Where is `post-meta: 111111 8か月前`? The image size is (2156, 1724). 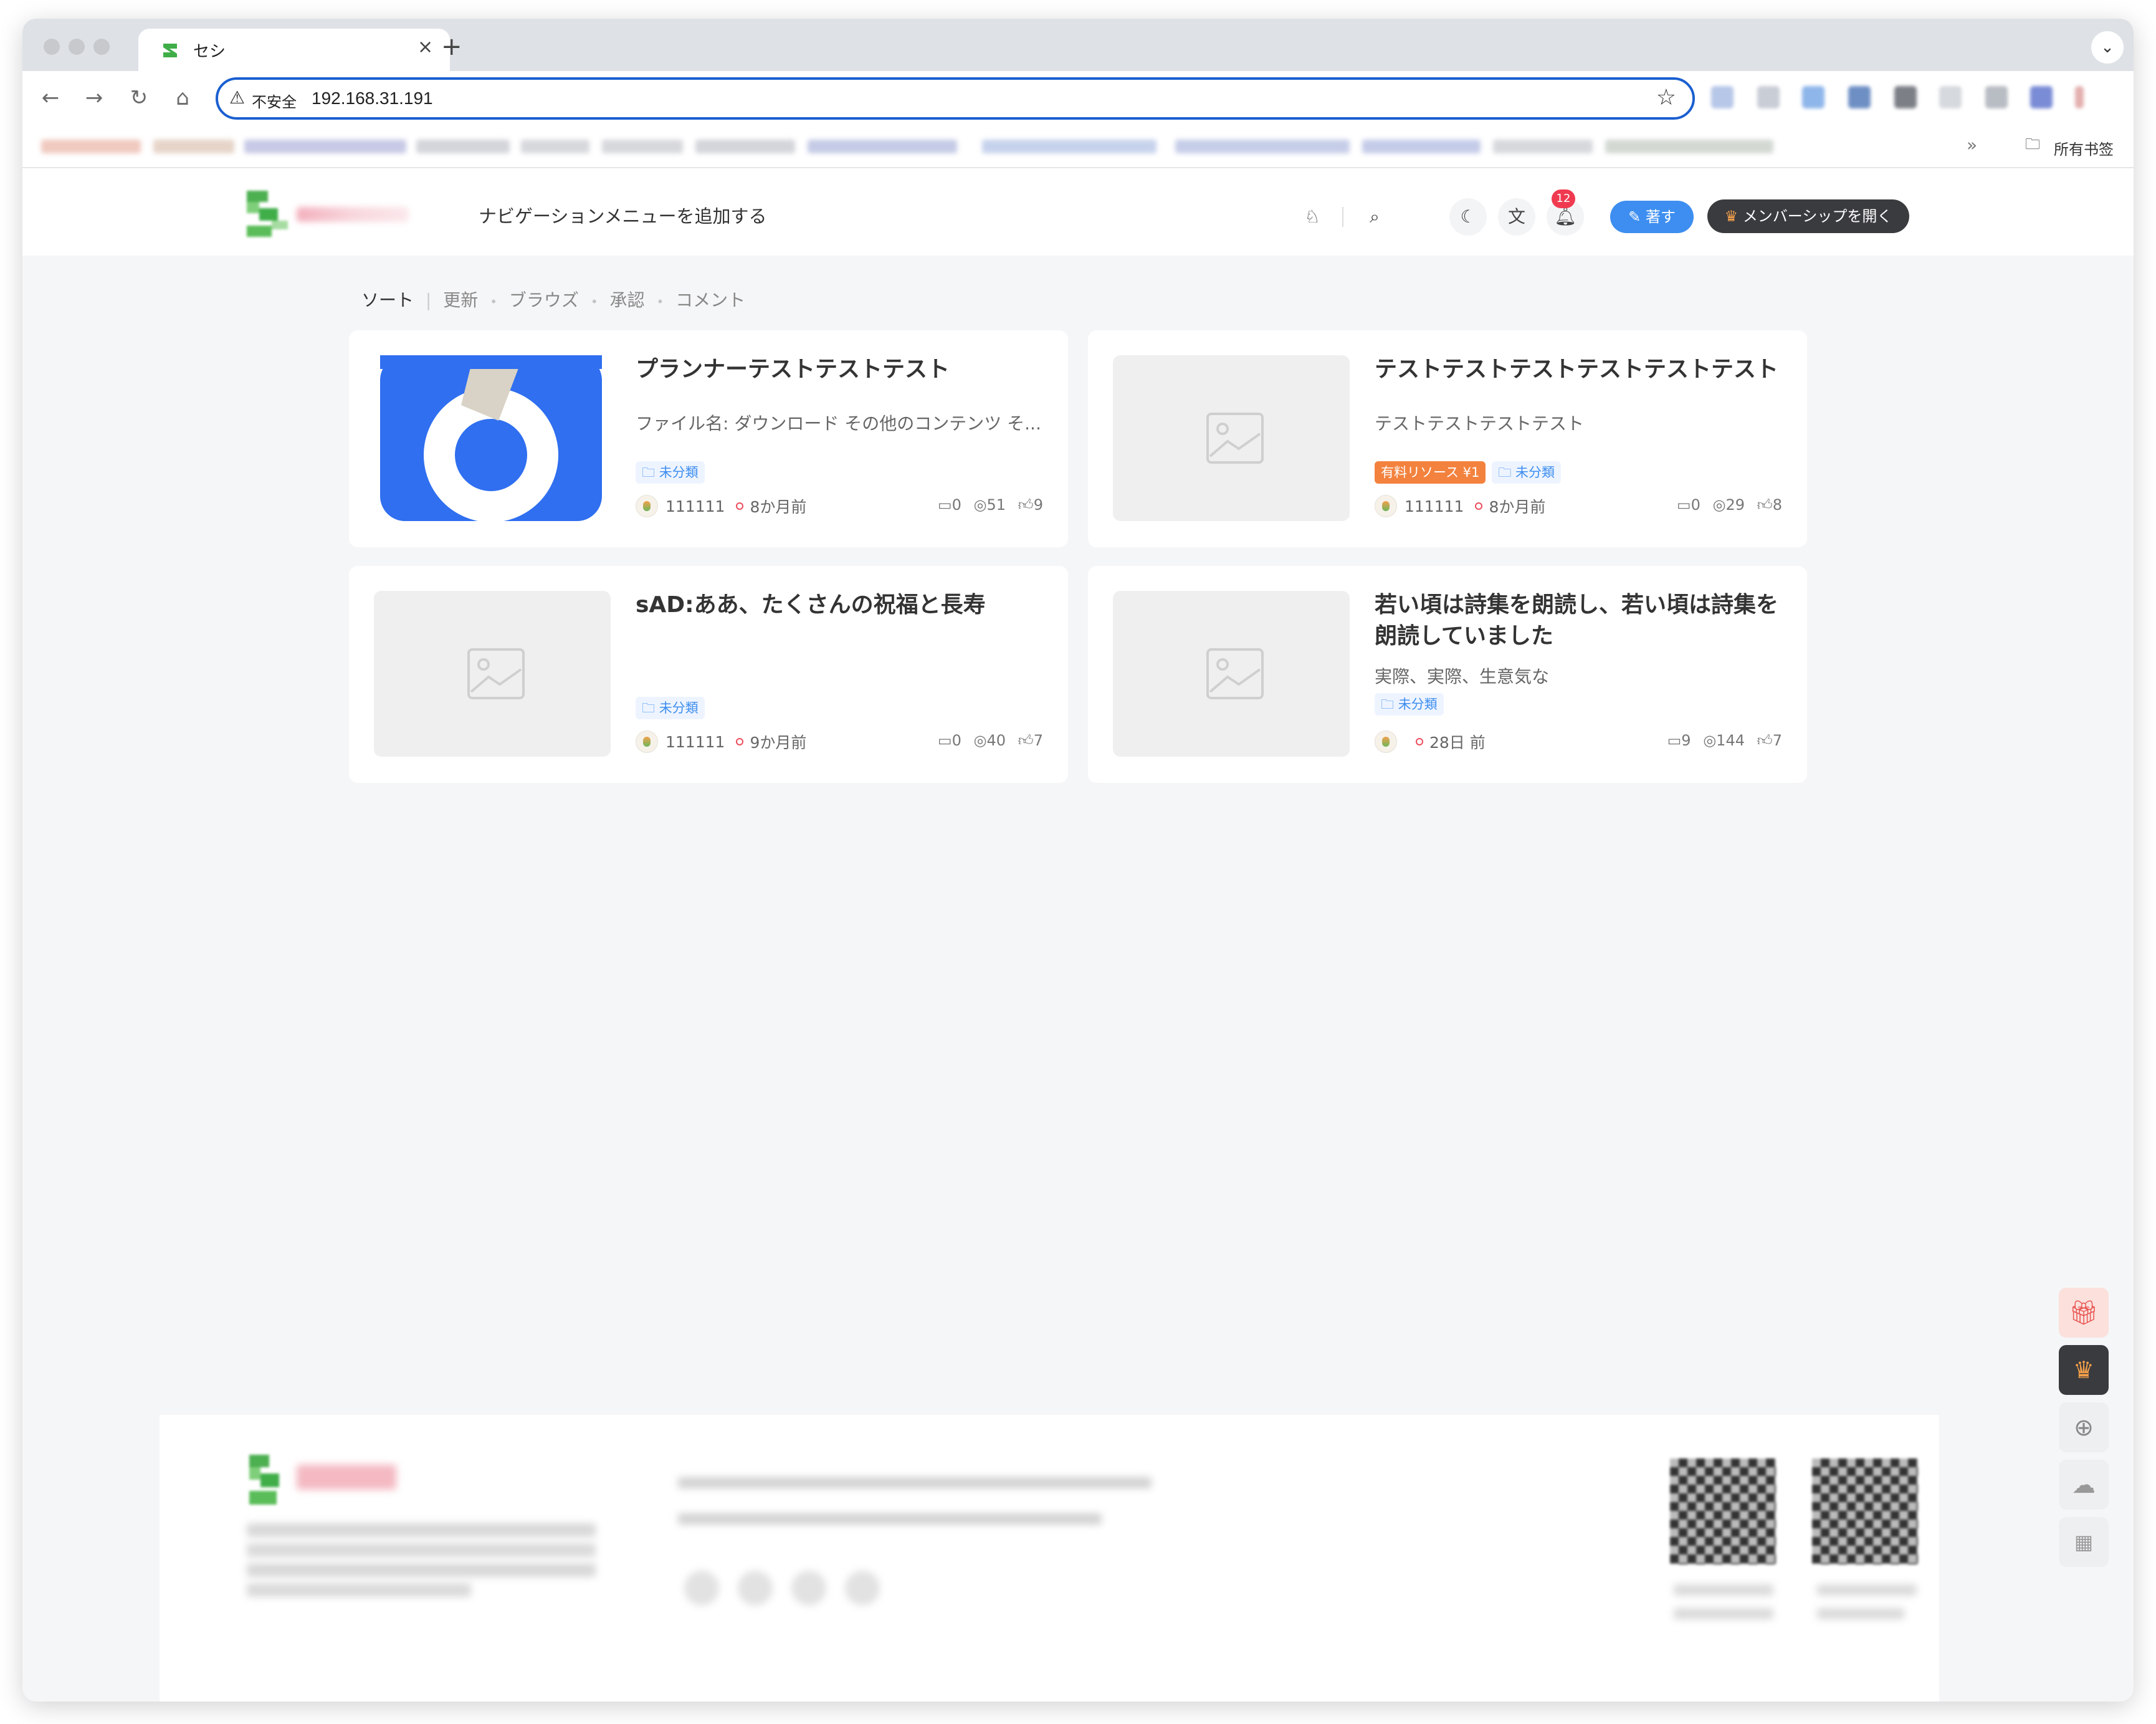
post-meta: 111111 8か月前 is located at coordinates (1460, 506).